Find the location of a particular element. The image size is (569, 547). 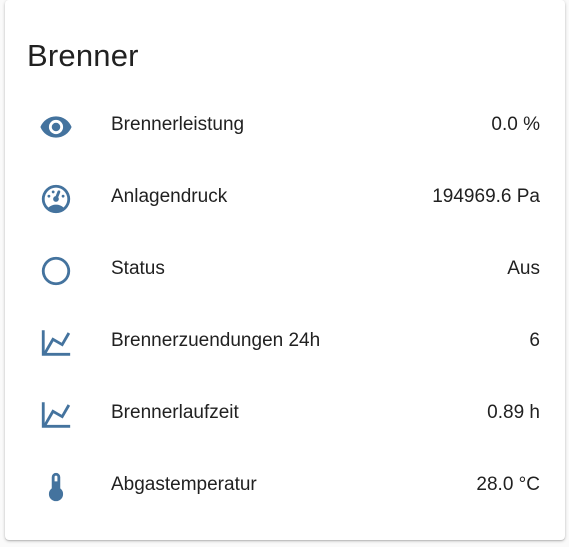

entity-label: Brennerlaufzeit is located at coordinates (175, 412).